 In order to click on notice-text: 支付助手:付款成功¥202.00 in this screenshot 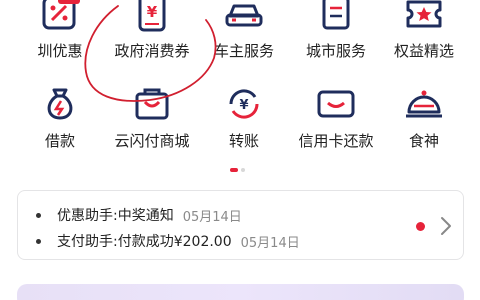, I will do `click(144, 242)`.